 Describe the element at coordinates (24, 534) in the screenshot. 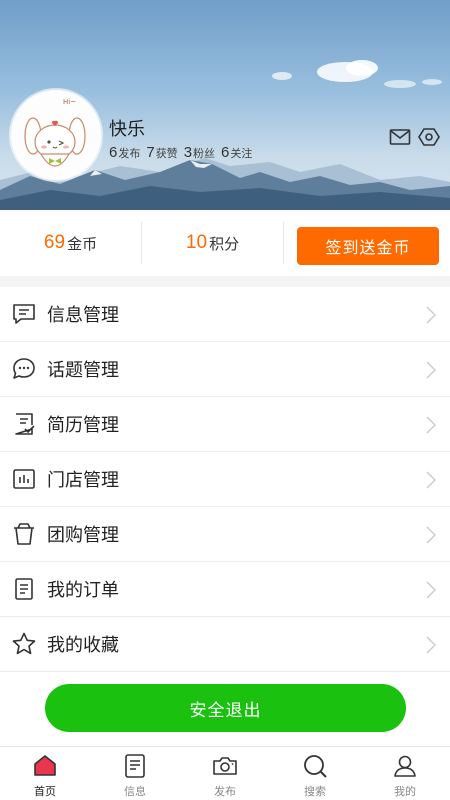

I see `cup-icon` at that location.